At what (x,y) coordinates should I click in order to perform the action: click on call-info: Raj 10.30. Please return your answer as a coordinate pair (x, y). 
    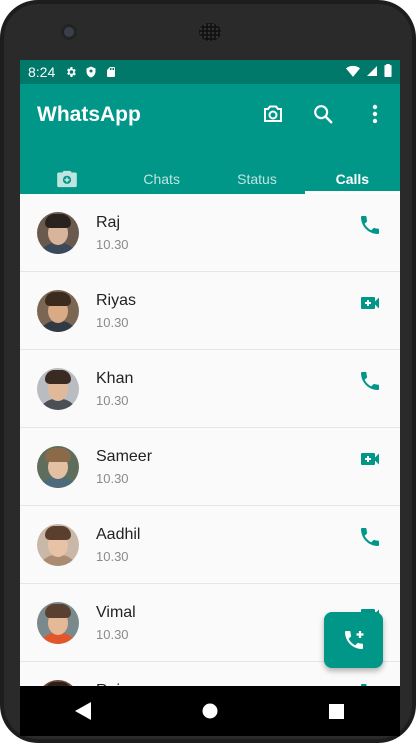
    Looking at the image, I should click on (112, 233).